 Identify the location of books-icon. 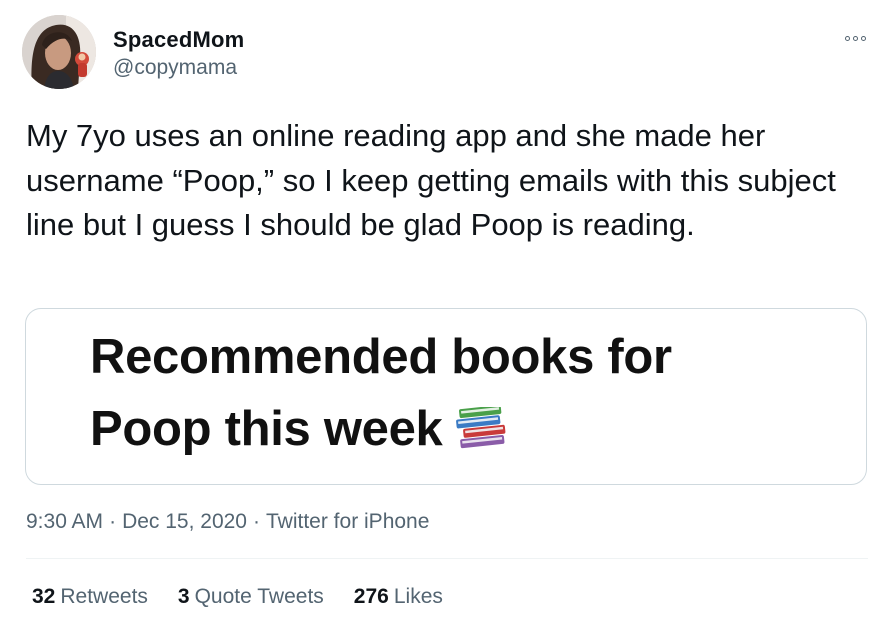
(480, 428).